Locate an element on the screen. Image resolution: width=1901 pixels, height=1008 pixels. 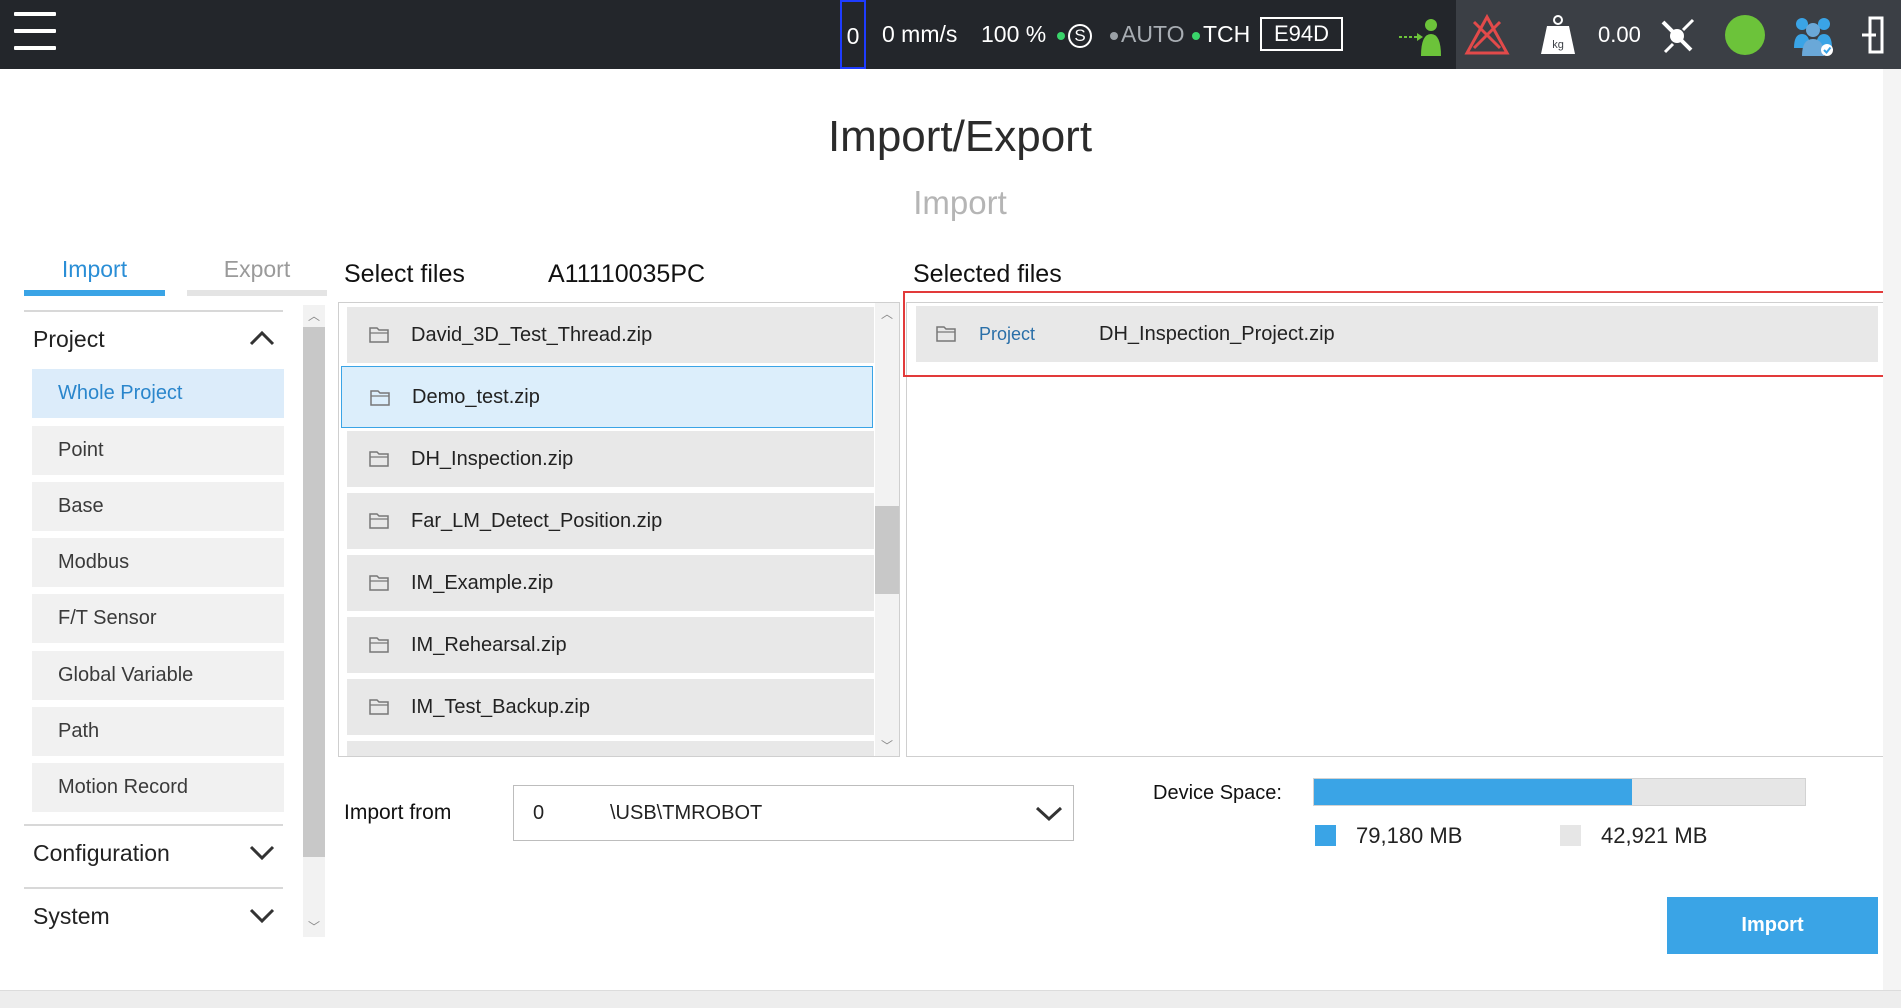
file-name: IM_Rehearsal.zip is located at coordinates (489, 645).